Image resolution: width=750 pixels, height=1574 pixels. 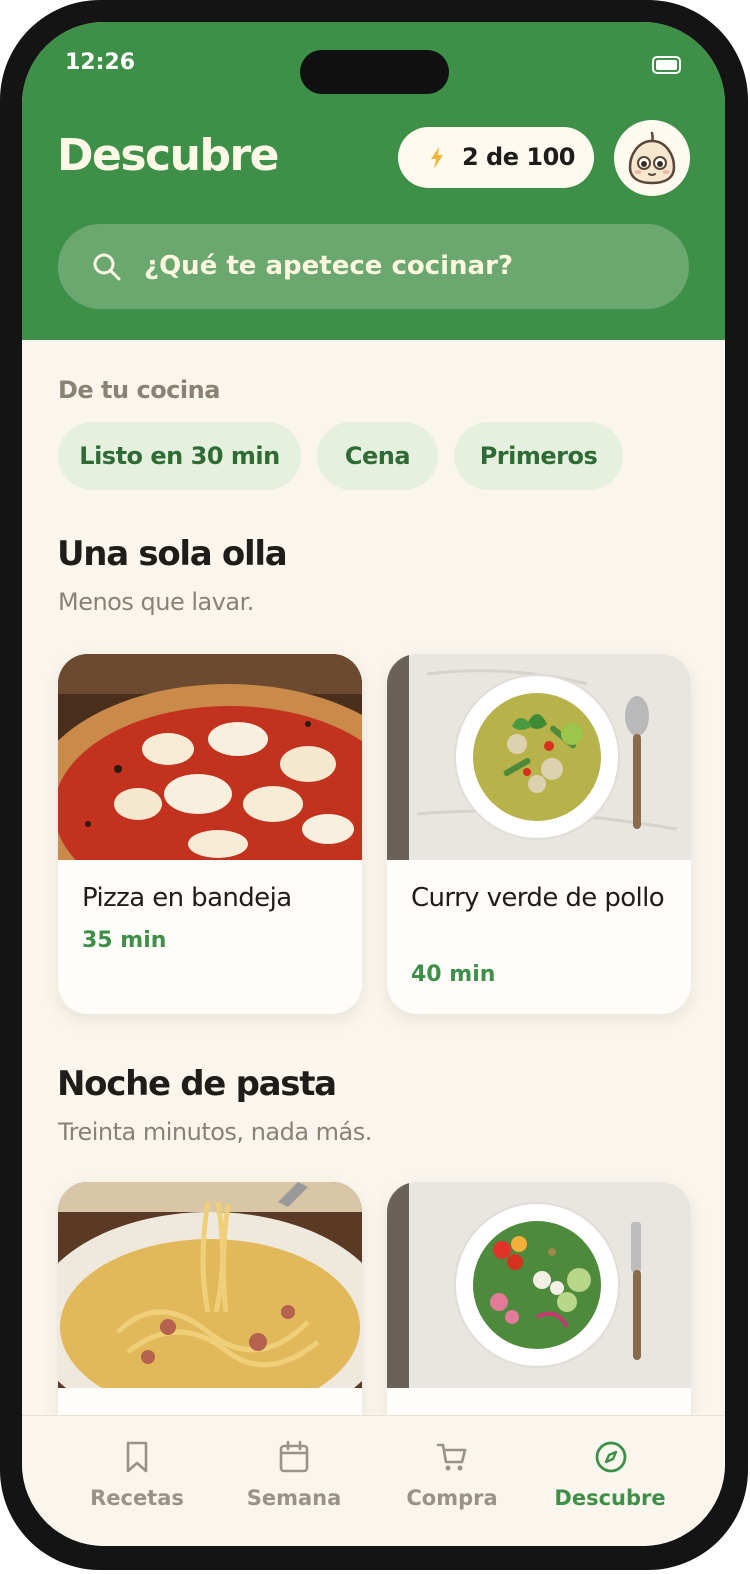 What do you see at coordinates (377, 456) in the screenshot?
I see `chip-cena: Cena` at bounding box center [377, 456].